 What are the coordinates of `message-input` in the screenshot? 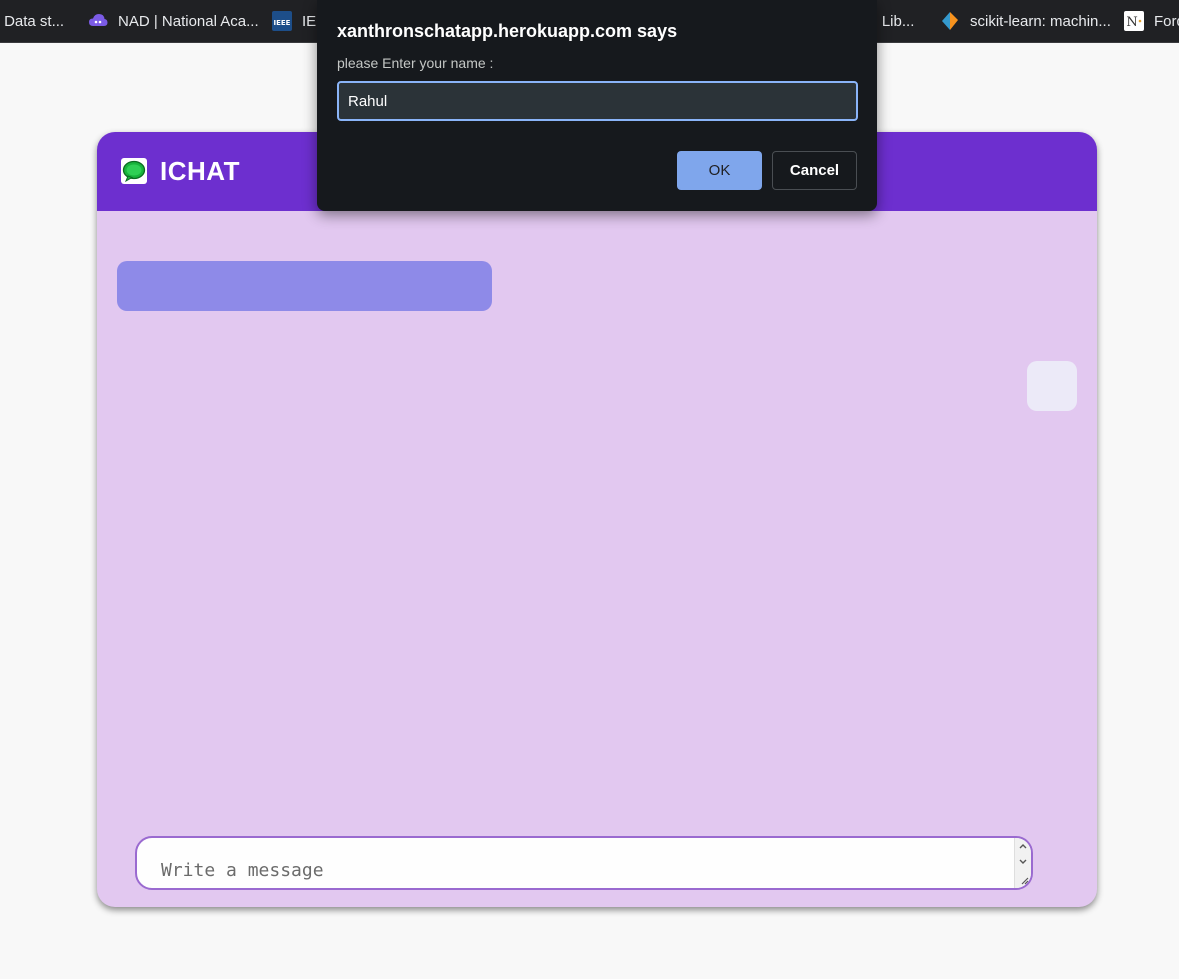 It's located at (581, 874).